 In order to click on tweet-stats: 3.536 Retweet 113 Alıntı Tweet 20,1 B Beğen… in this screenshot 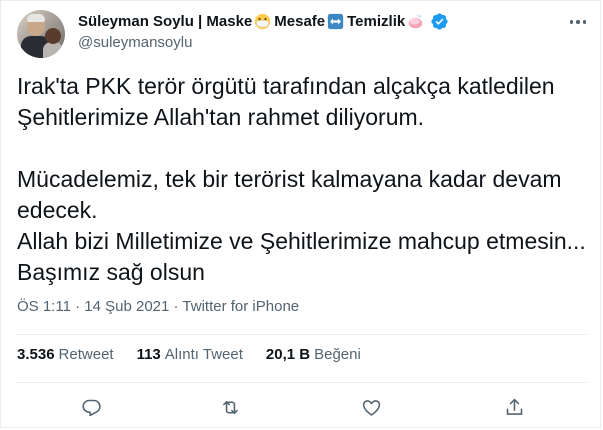, I will do `click(200, 354)`.